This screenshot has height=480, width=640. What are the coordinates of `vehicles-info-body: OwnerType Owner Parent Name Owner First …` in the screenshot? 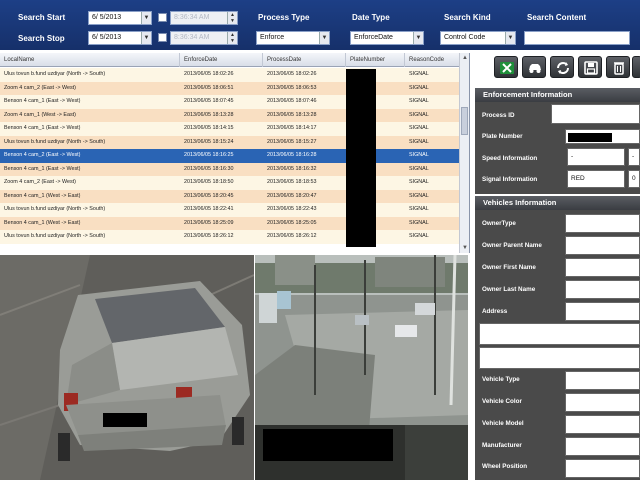 It's located at (557, 345).